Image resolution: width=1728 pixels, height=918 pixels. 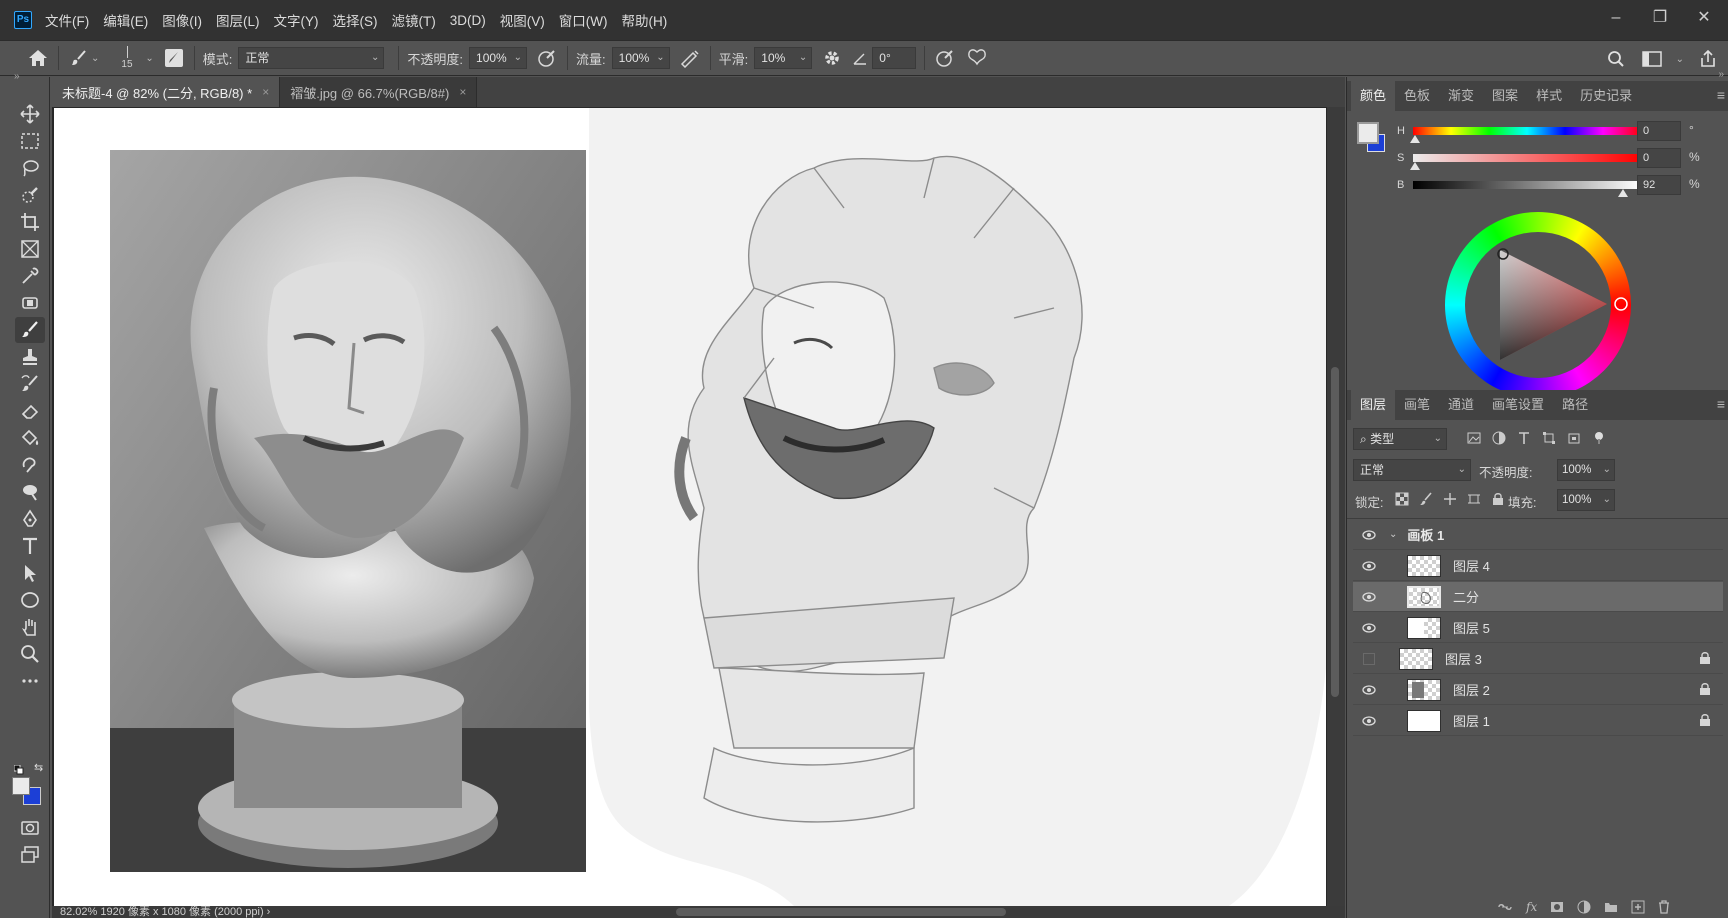 I want to click on color-swatches, so click(x=27, y=792).